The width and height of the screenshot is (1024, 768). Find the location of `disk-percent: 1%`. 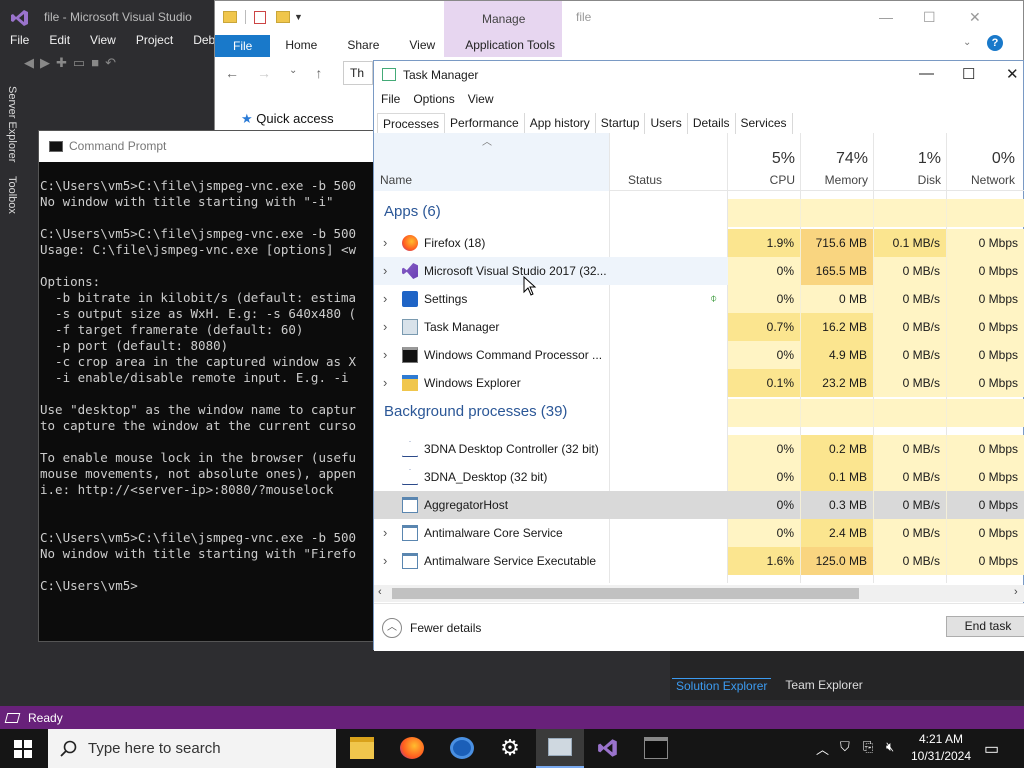

disk-percent: 1% is located at coordinates (907, 159).